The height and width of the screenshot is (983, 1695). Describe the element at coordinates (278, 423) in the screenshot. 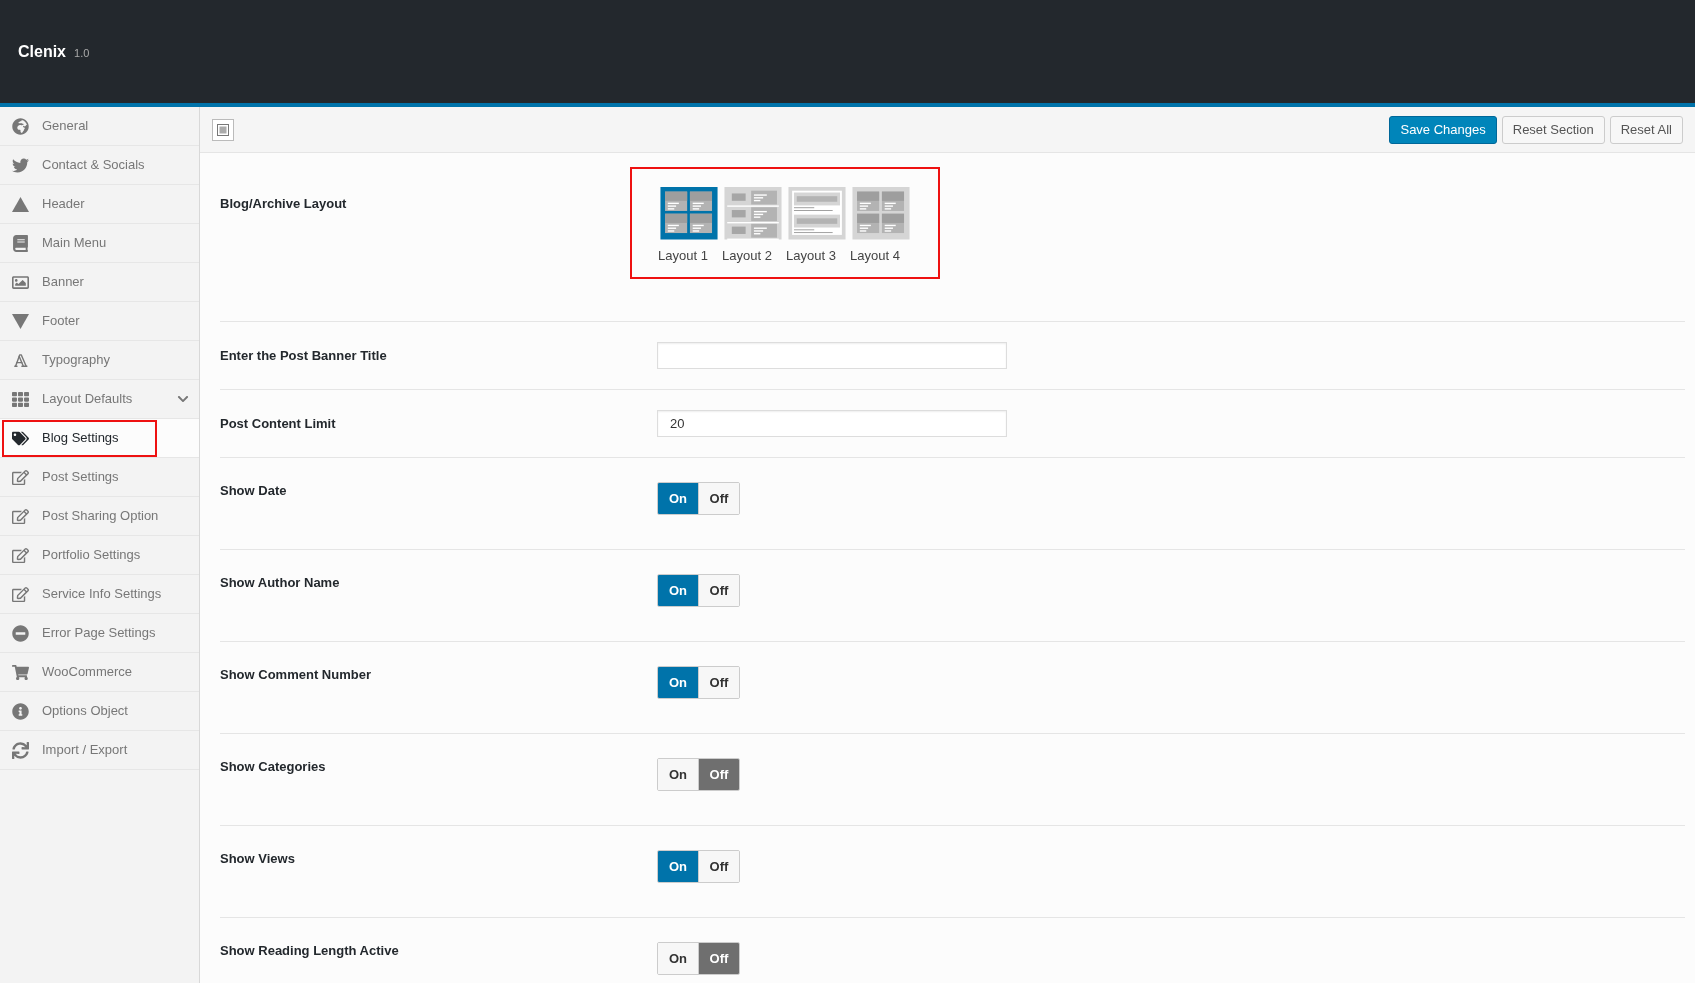

I see `field-label: Post Content Limit` at that location.